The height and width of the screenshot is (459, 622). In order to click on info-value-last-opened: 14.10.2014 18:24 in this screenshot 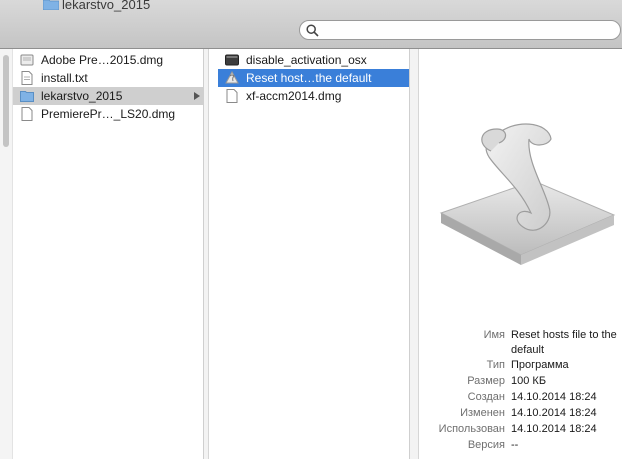, I will do `click(554, 429)`.